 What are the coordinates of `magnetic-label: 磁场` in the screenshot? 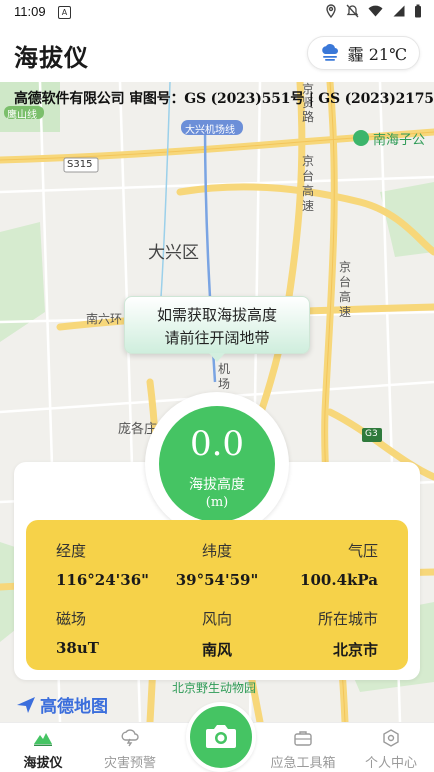 It's located at (71, 619).